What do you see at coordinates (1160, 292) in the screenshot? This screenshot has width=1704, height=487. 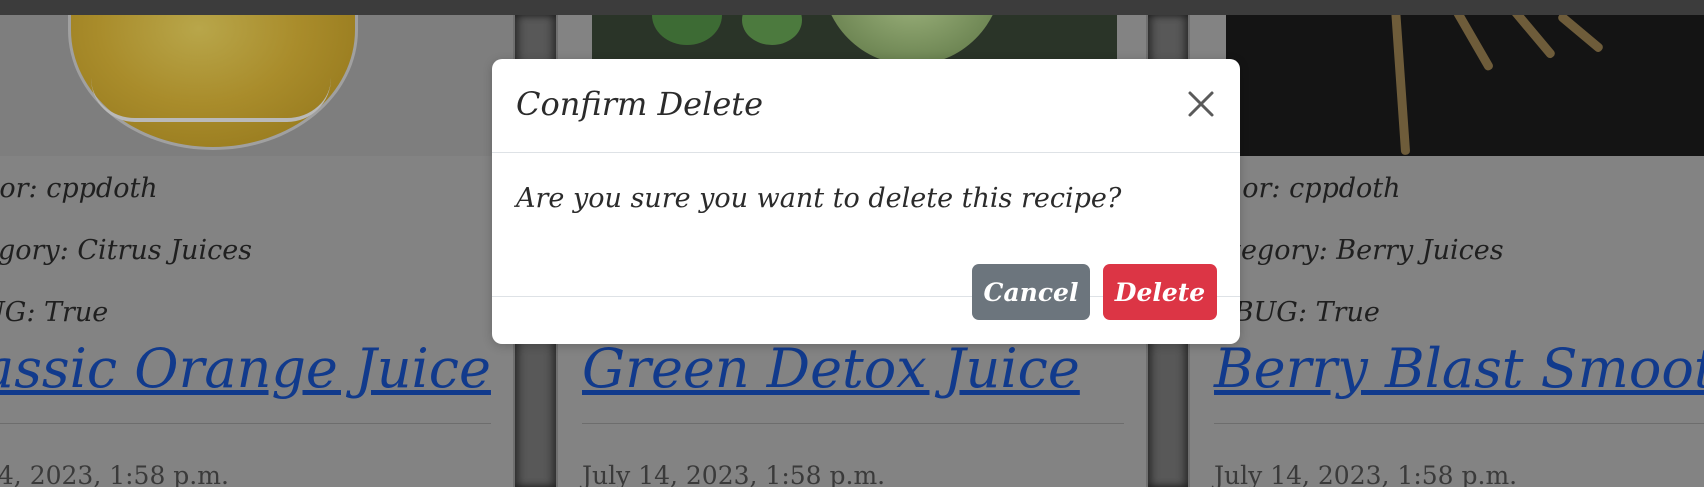 I see `delete-button: Delete` at bounding box center [1160, 292].